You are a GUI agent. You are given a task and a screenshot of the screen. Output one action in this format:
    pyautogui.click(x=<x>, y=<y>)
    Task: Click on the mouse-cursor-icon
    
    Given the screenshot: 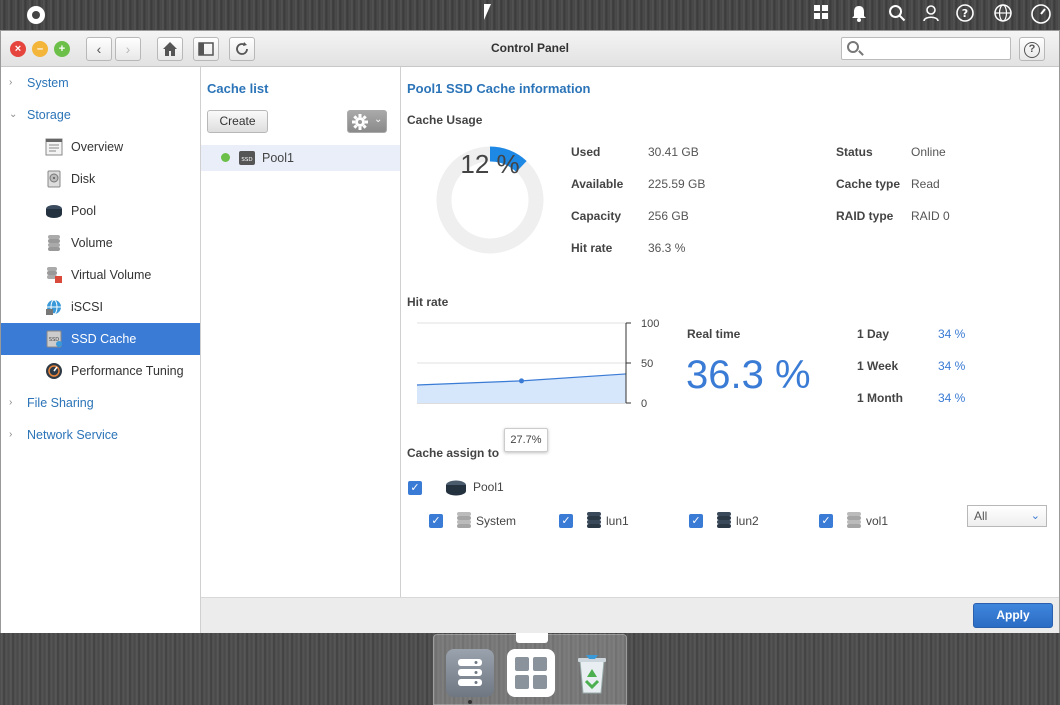 What is the action you would take?
    pyautogui.click(x=487, y=12)
    